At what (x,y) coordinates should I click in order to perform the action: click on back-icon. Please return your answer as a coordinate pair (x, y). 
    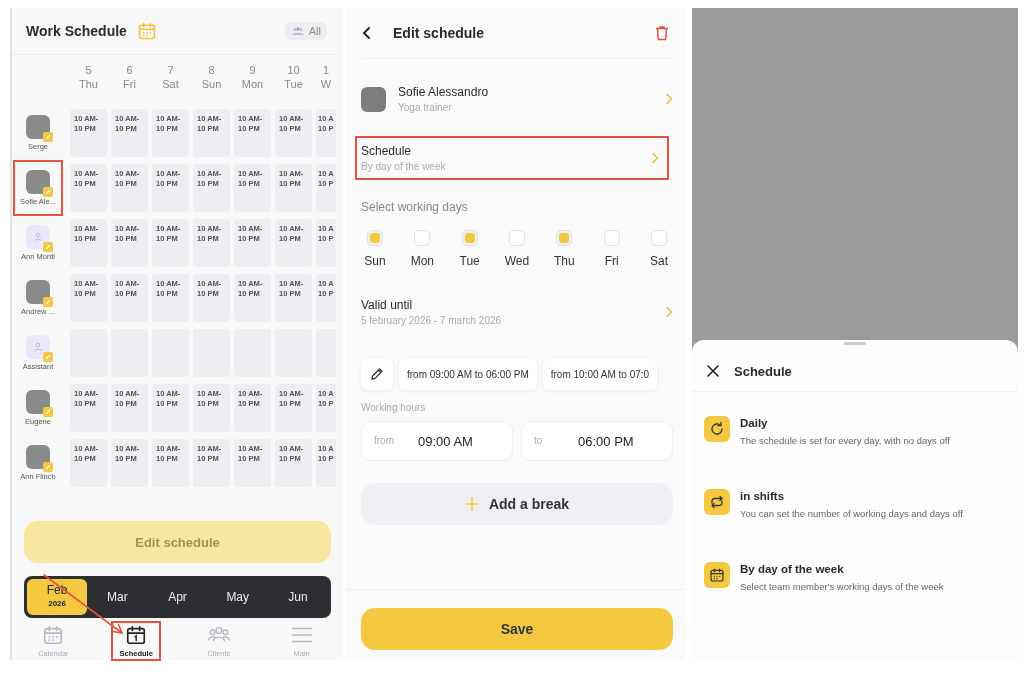
    Looking at the image, I should click on (367, 33).